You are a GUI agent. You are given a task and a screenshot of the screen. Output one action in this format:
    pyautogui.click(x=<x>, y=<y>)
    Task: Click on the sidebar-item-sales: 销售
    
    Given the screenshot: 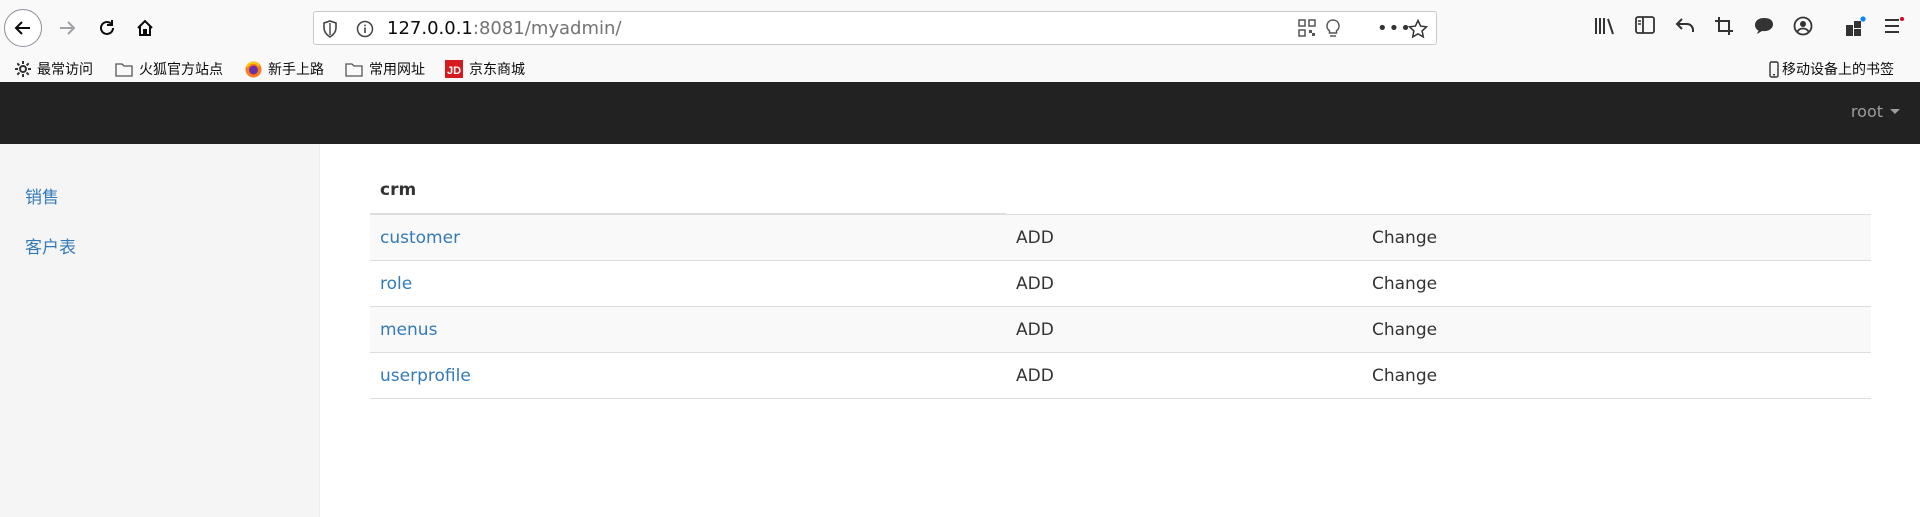 What is the action you would take?
    pyautogui.click(x=42, y=195)
    